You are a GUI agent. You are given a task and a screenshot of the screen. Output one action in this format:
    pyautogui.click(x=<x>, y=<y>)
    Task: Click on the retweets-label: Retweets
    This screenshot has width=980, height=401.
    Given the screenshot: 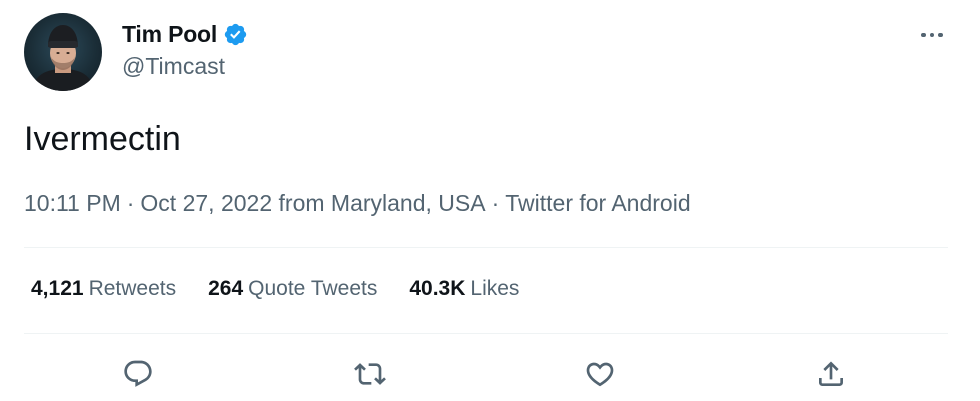 What is the action you would take?
    pyautogui.click(x=132, y=288)
    